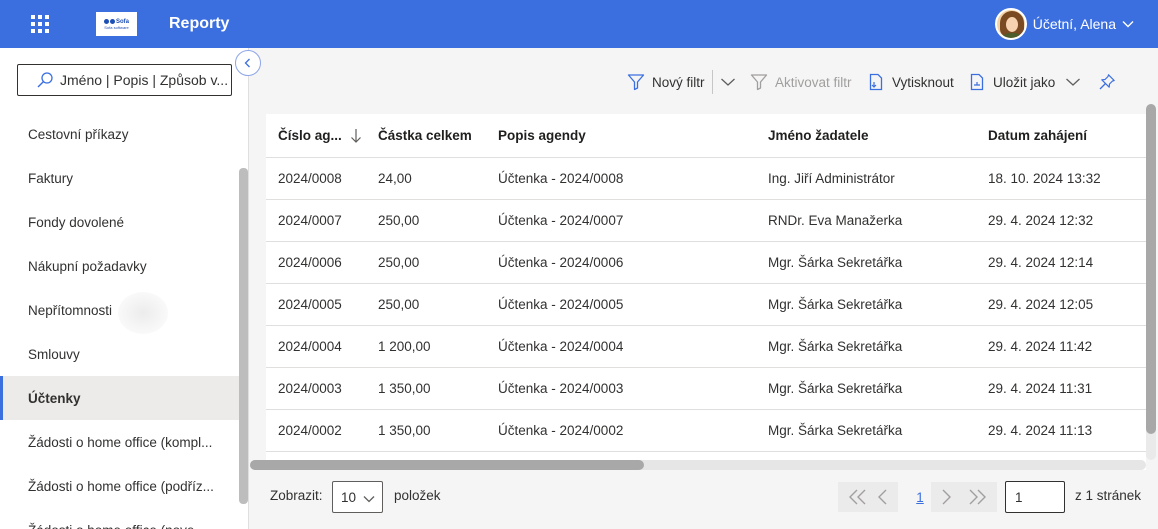  I want to click on print-icon, so click(876, 82).